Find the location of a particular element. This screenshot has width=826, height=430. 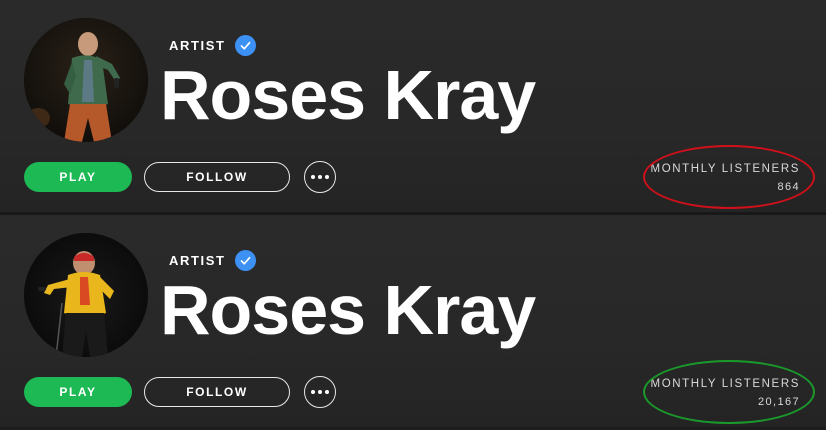

monthly-listeners-count: 864 is located at coordinates (788, 187).